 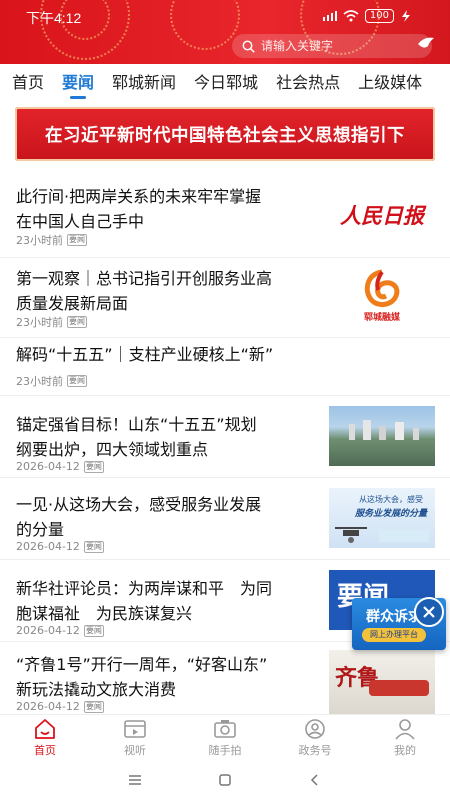 I want to click on camera-icon, so click(x=225, y=729).